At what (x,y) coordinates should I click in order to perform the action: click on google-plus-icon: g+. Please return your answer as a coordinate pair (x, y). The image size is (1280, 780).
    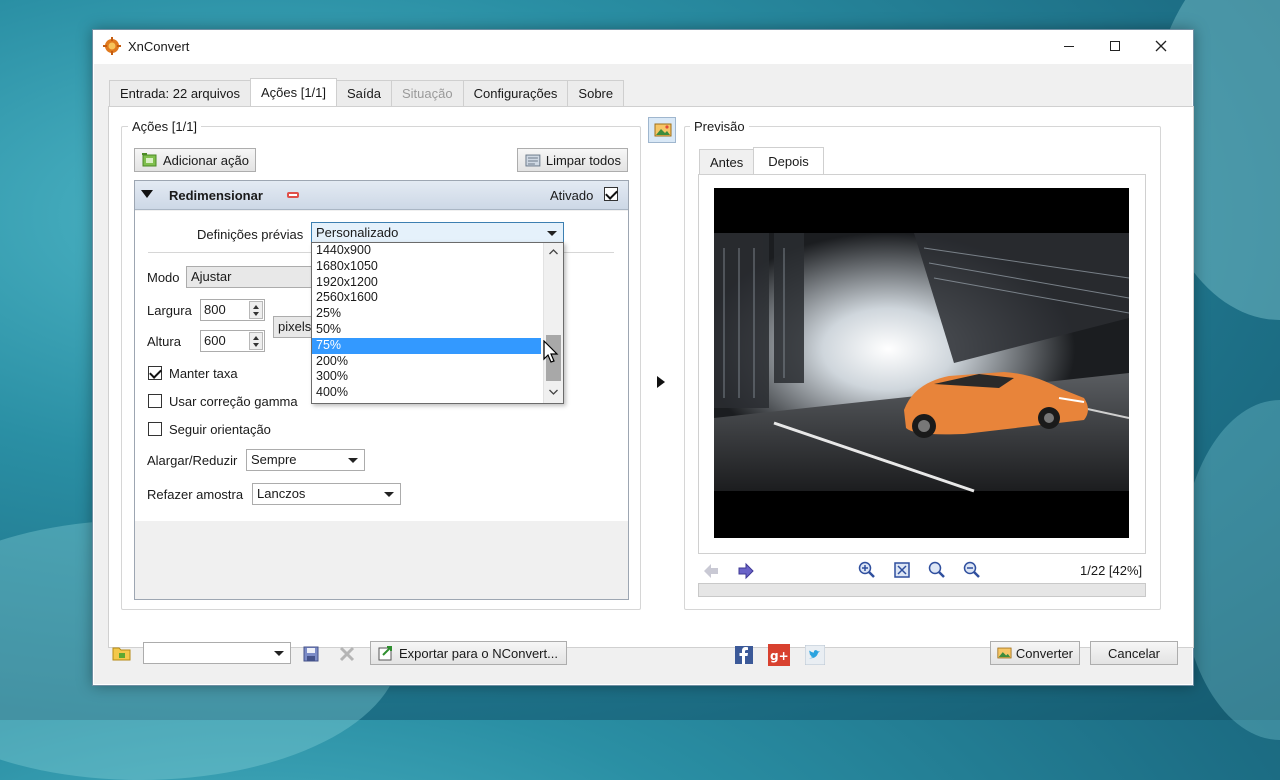
    Looking at the image, I should click on (779, 655).